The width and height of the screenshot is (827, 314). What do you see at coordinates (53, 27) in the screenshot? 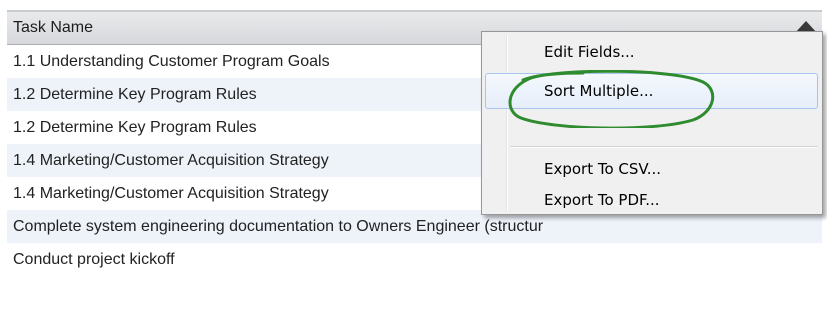
I see `column-header-label: Task Name` at bounding box center [53, 27].